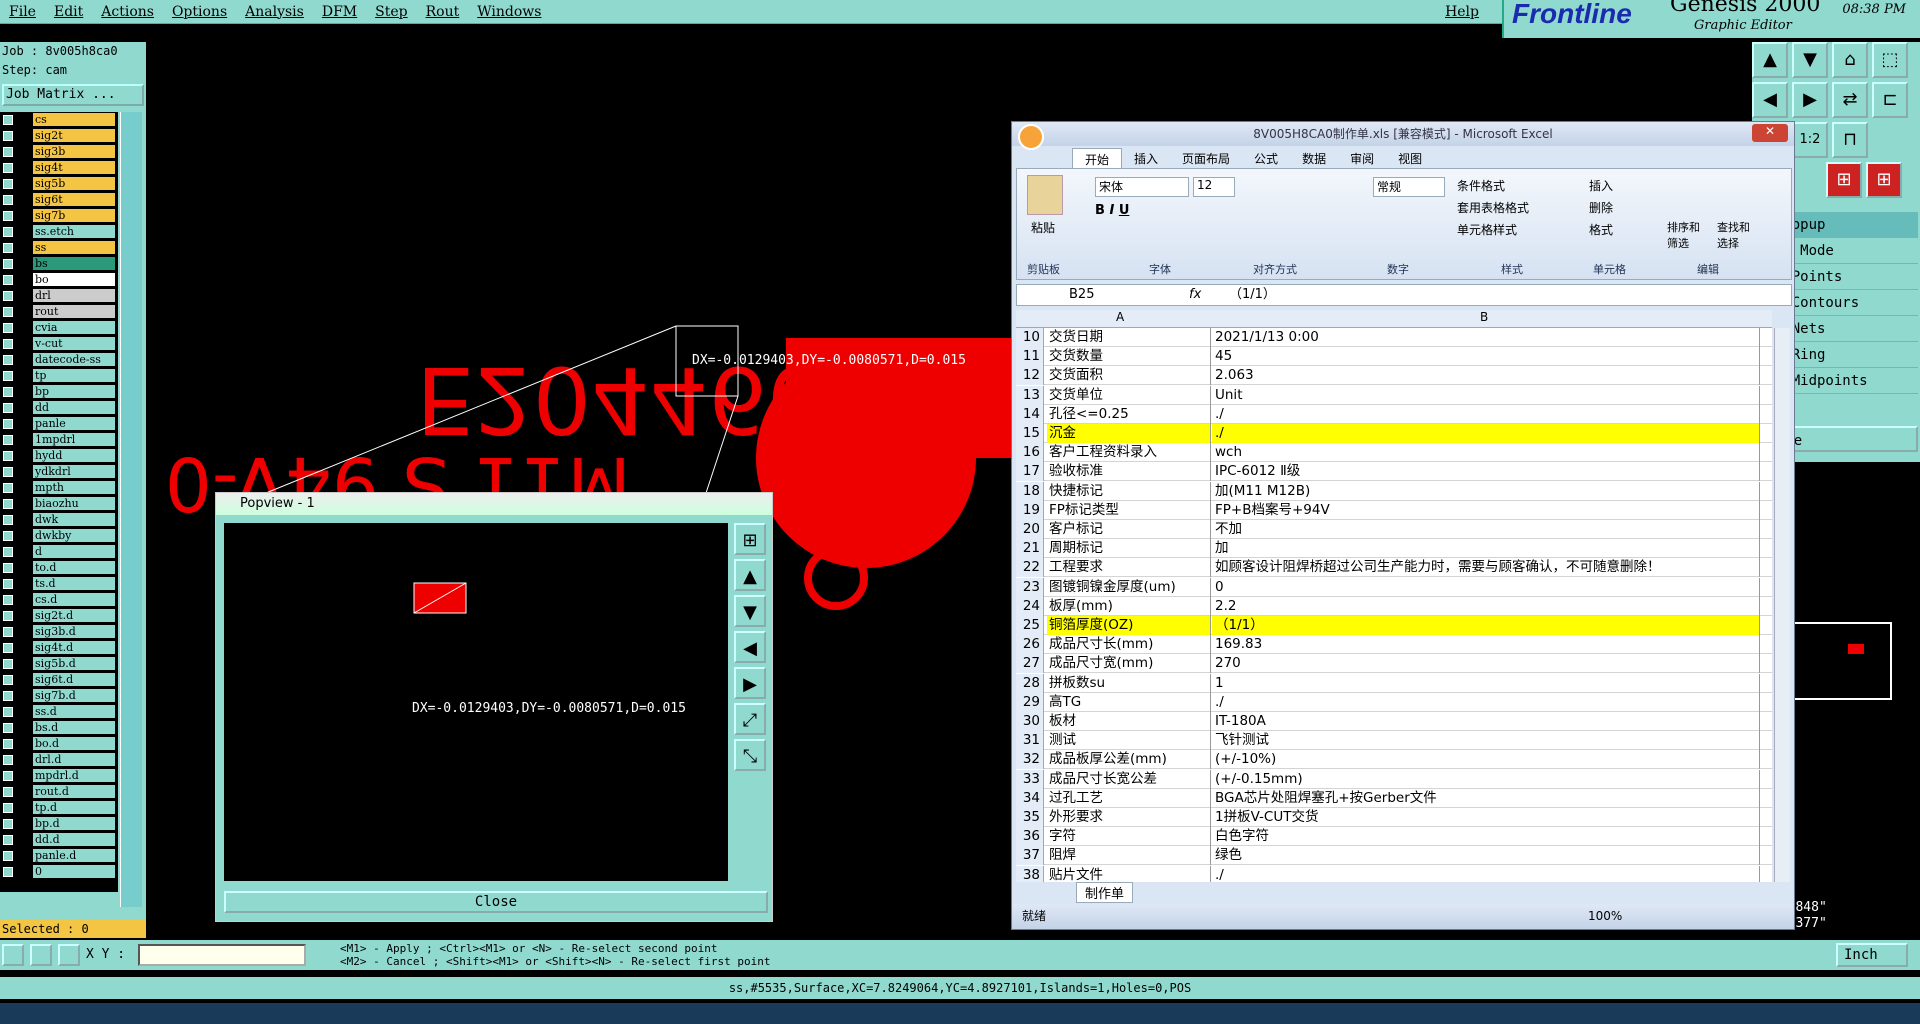 This screenshot has width=1920, height=1024. I want to click on tool-left-icon: ◀, so click(1770, 100).